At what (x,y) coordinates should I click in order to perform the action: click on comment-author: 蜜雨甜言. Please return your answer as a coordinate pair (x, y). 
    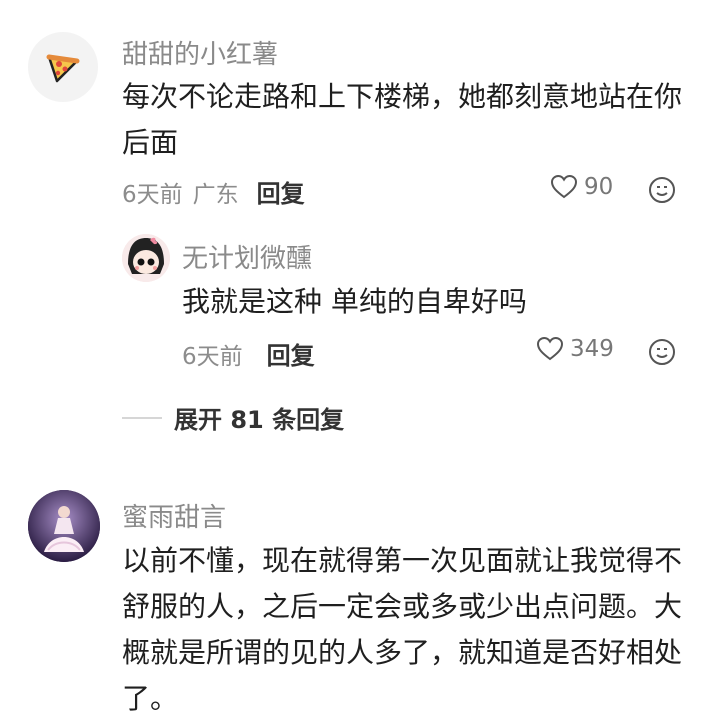
    Looking at the image, I should click on (174, 515).